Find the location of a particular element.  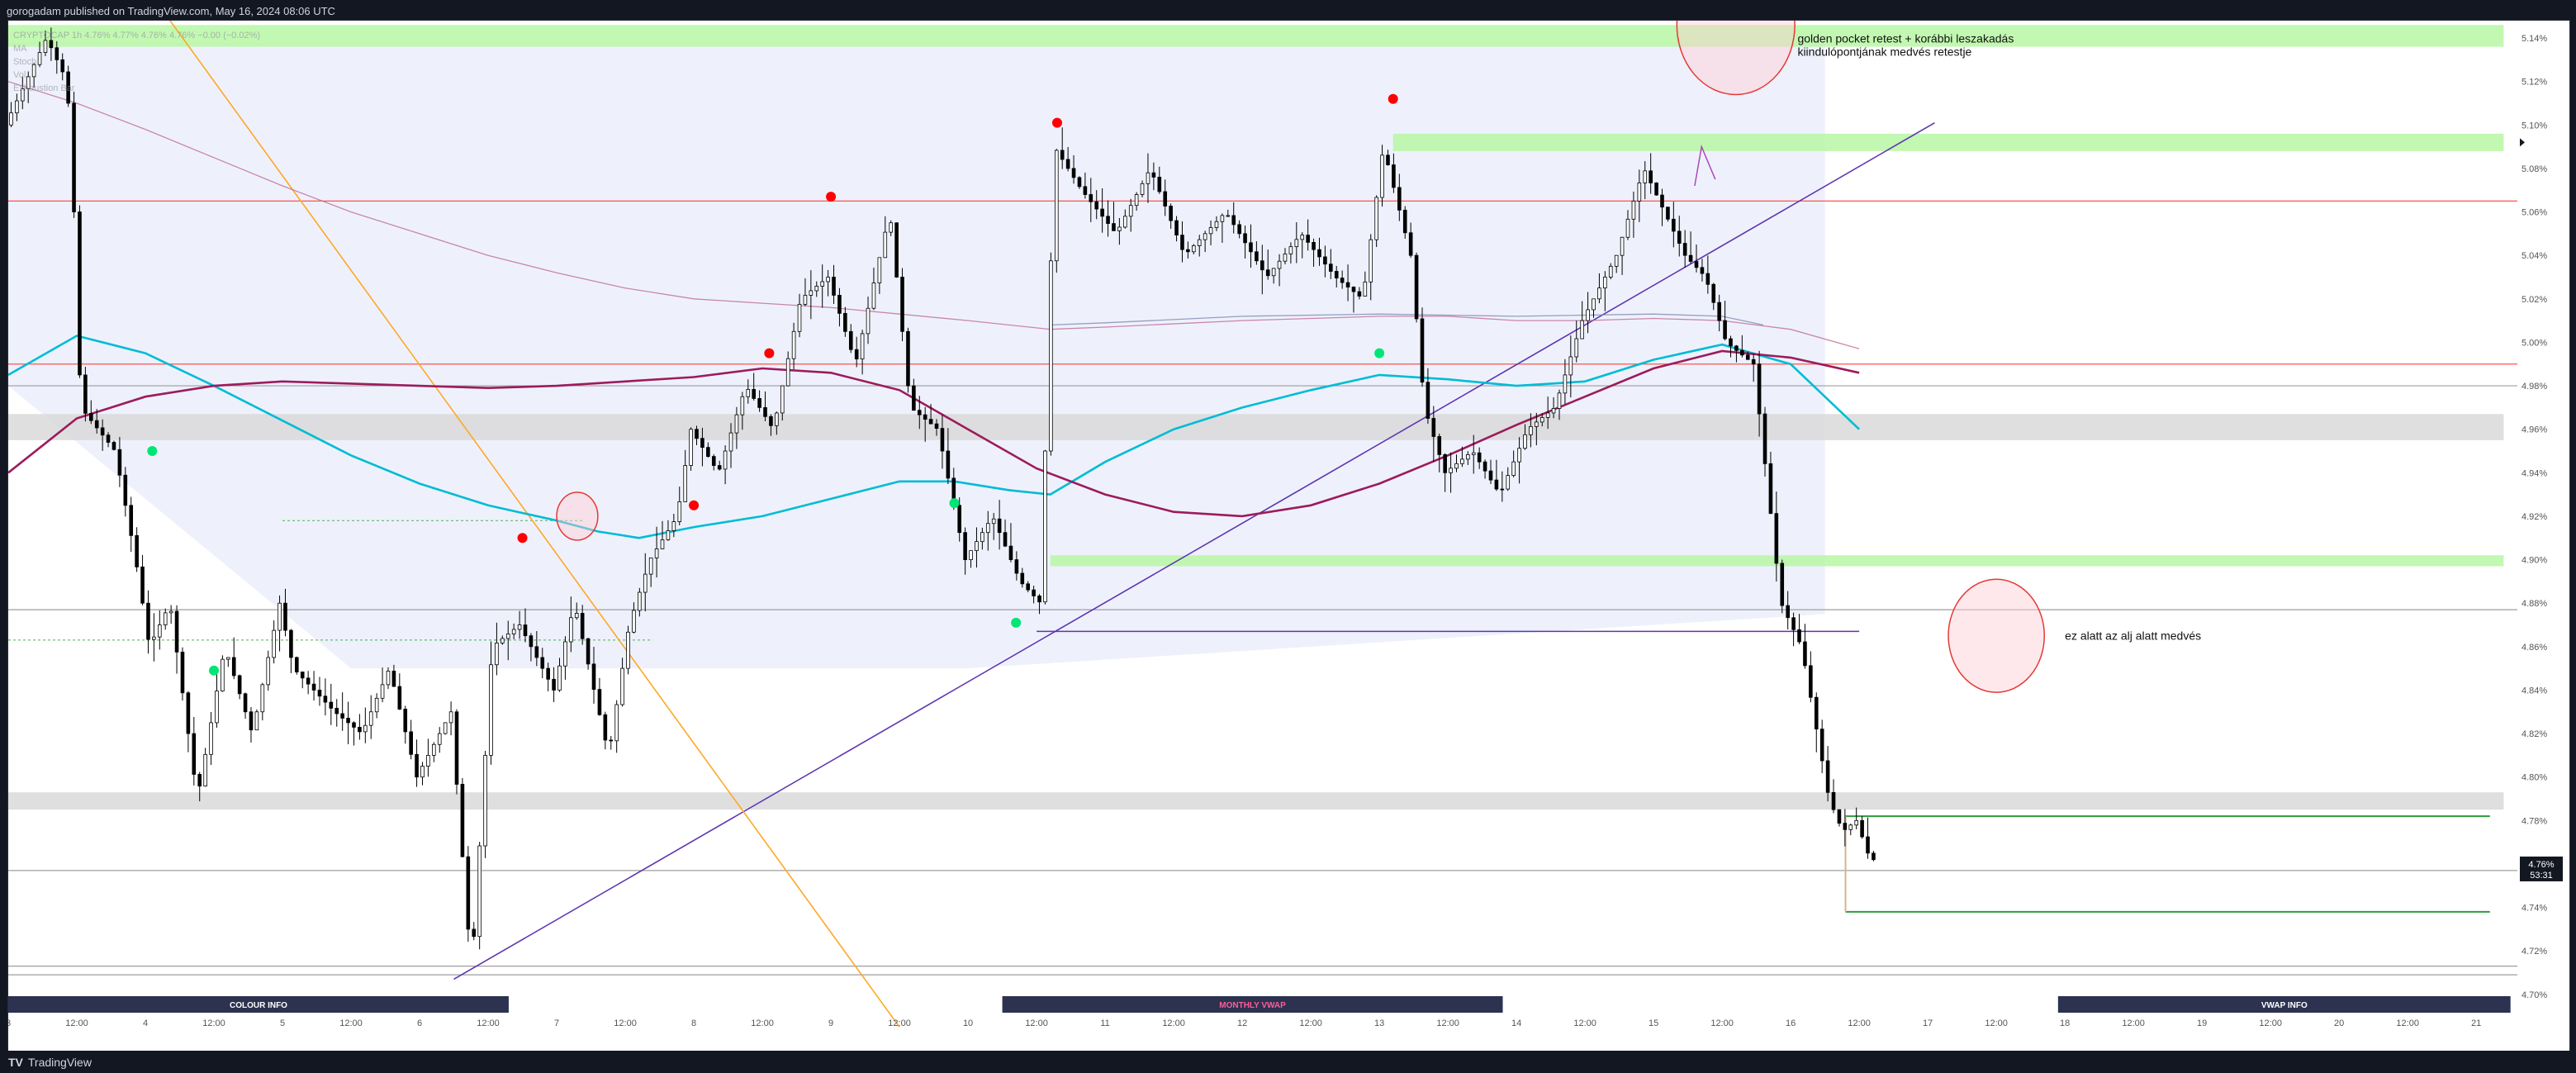

y-tick-label-15: 5.00% is located at coordinates (2534, 343).